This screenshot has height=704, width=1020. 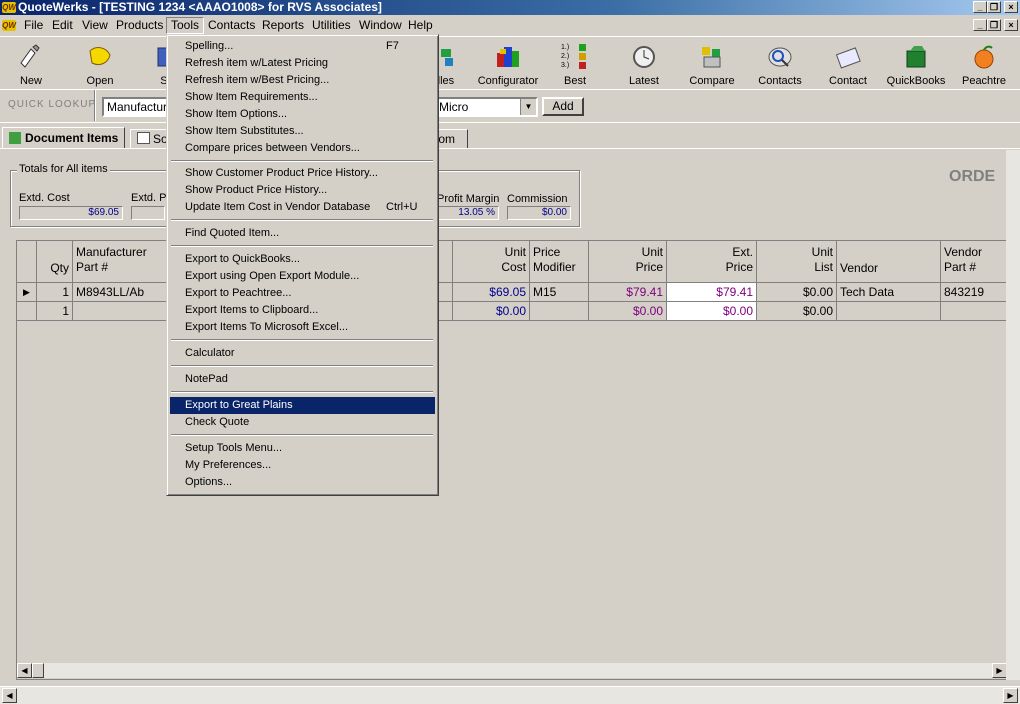 I want to click on chevron-down-icon: ▼, so click(x=528, y=107).